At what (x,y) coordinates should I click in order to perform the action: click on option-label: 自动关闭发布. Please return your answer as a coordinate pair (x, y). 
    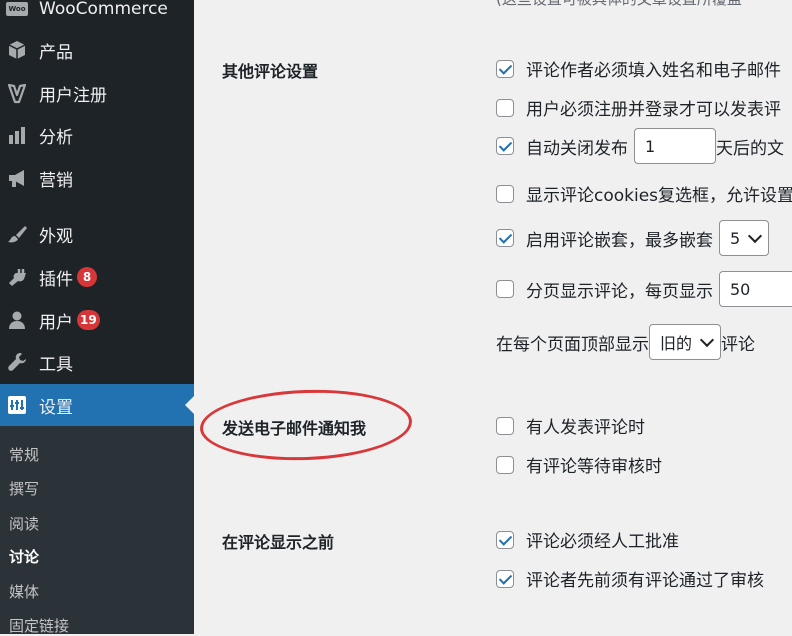
    Looking at the image, I should click on (577, 148).